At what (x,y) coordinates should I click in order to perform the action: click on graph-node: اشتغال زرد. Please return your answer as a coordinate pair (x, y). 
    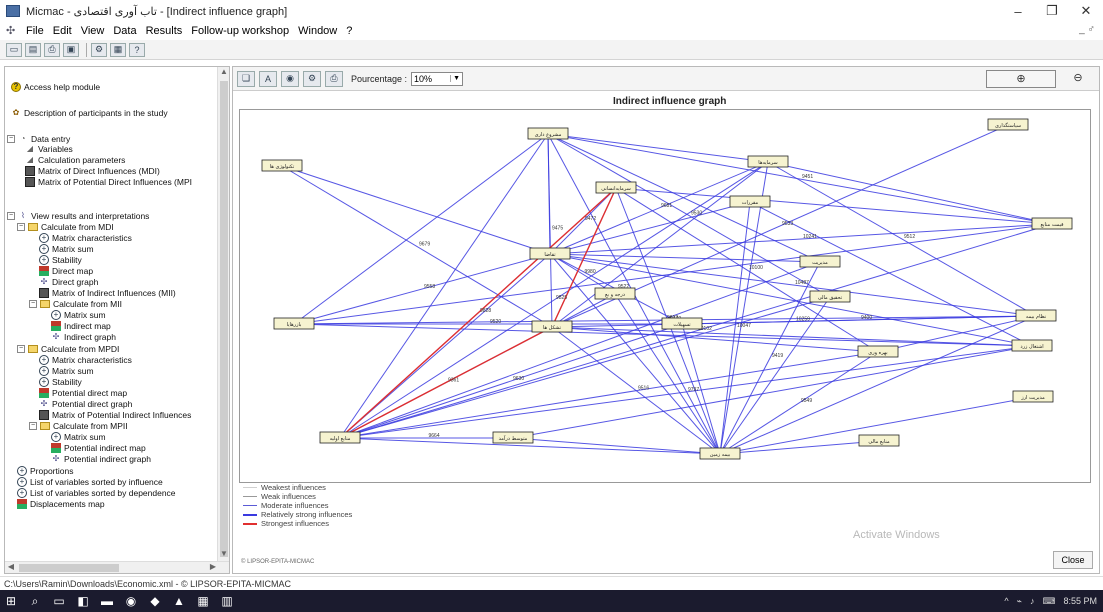
    Looking at the image, I should click on (1032, 345).